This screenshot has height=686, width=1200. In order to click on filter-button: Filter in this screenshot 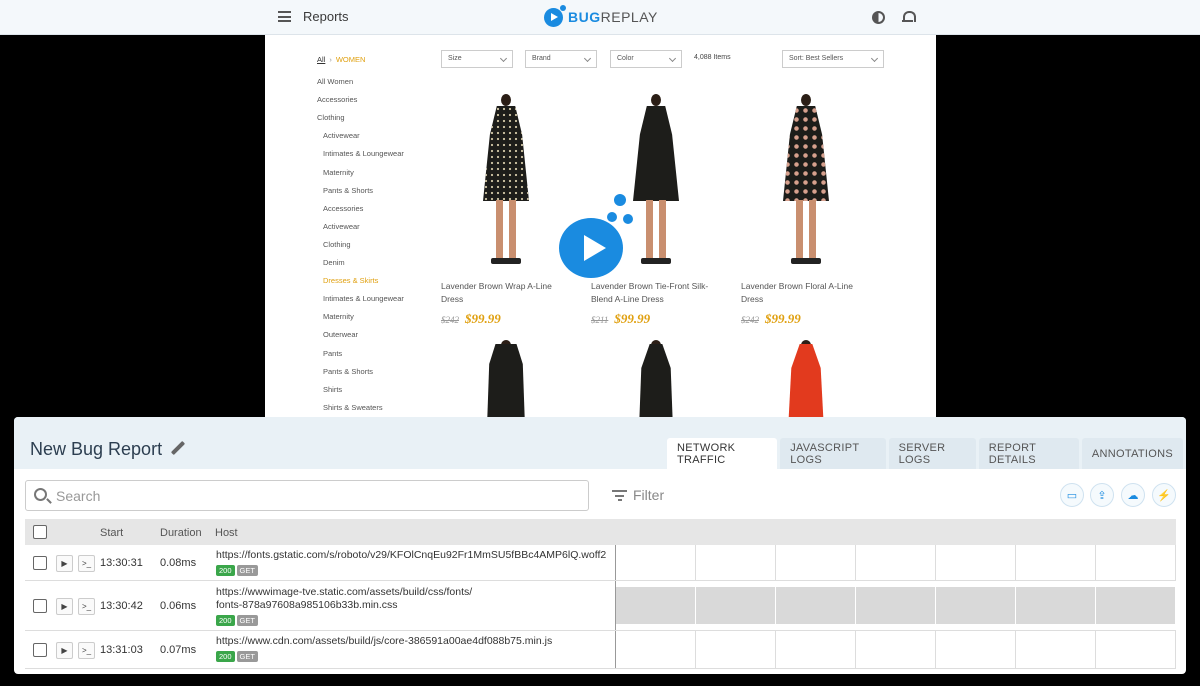, I will do `click(648, 495)`.